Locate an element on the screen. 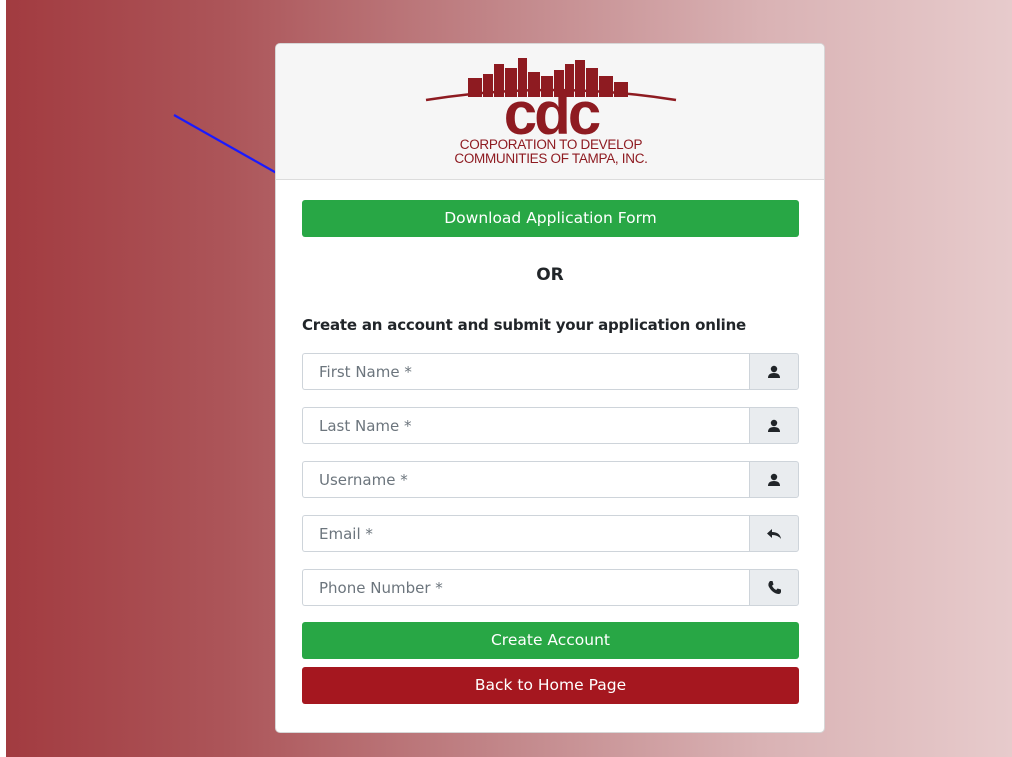 This screenshot has height=757, width=1012. last-name-input is located at coordinates (525, 425).